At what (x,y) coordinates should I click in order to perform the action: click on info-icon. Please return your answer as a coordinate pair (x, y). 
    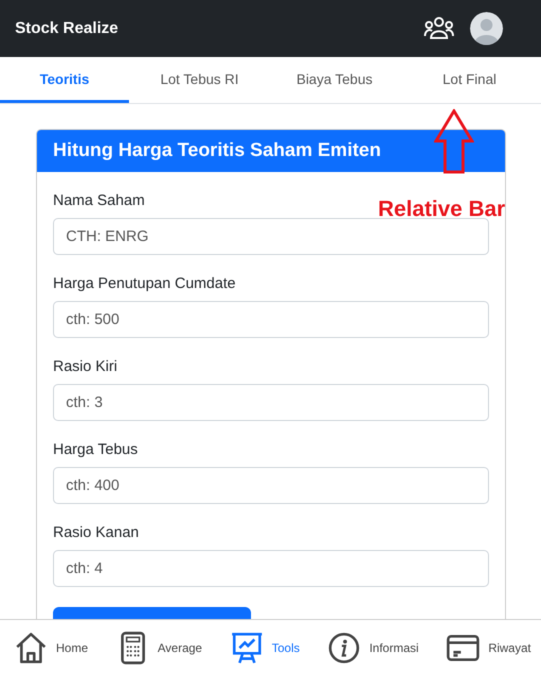
    Looking at the image, I should click on (344, 647).